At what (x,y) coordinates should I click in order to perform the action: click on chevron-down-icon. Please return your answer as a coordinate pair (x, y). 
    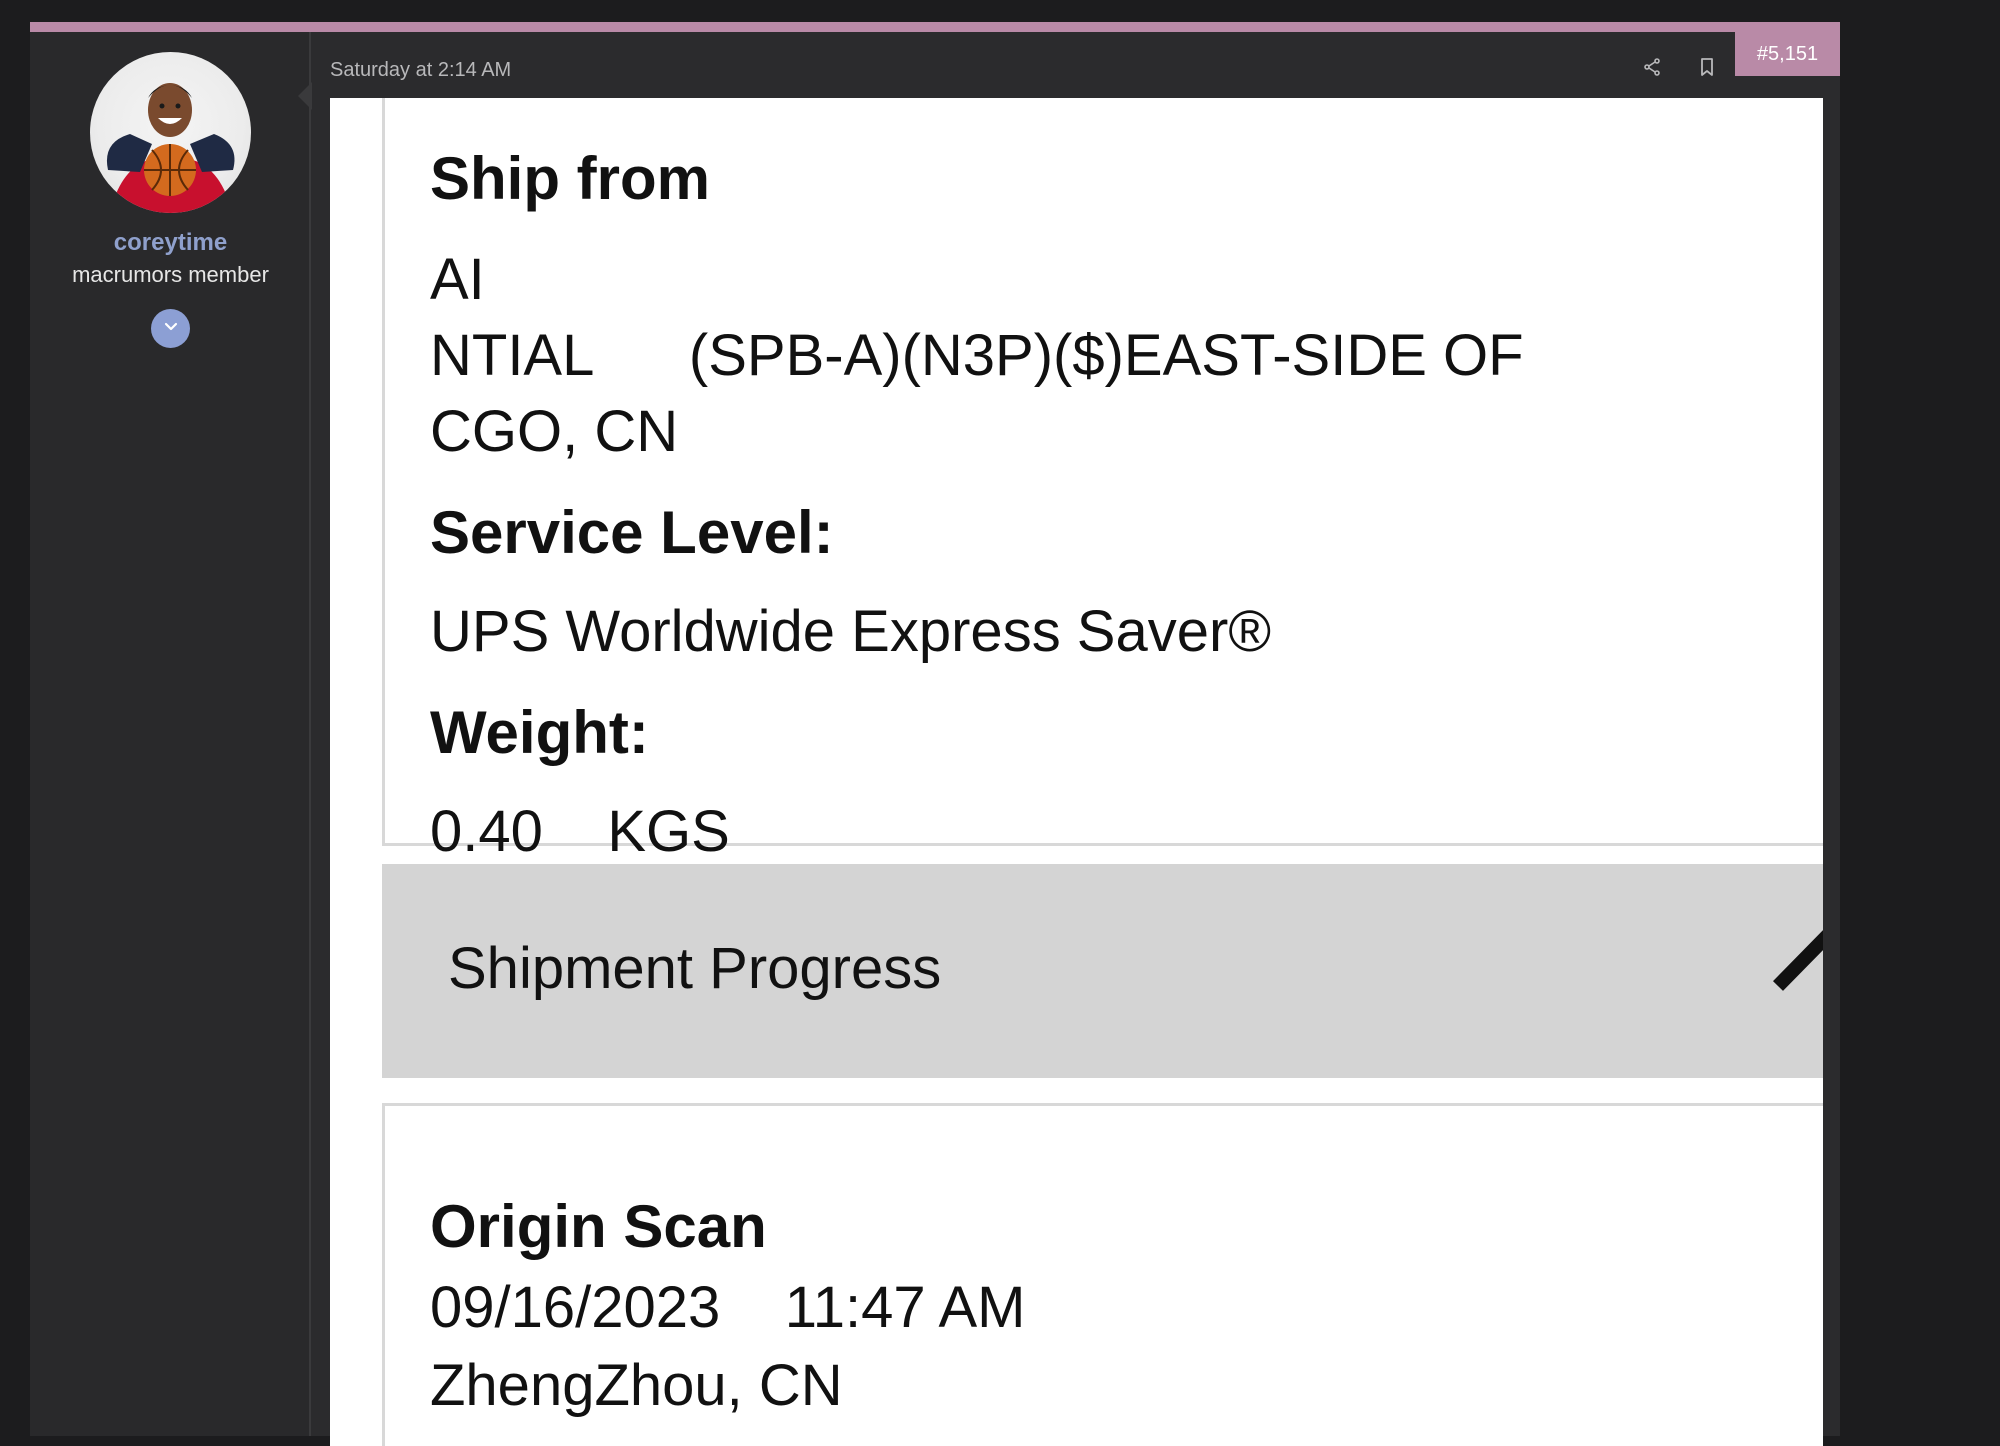
    Looking at the image, I should click on (171, 328).